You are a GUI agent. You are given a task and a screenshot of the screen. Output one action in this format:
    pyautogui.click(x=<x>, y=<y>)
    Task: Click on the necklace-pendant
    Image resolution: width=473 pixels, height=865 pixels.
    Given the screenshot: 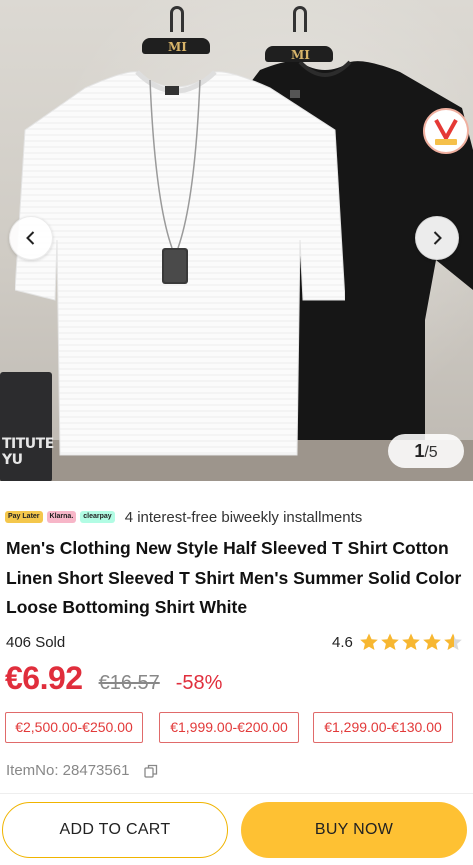 What is the action you would take?
    pyautogui.click(x=175, y=182)
    